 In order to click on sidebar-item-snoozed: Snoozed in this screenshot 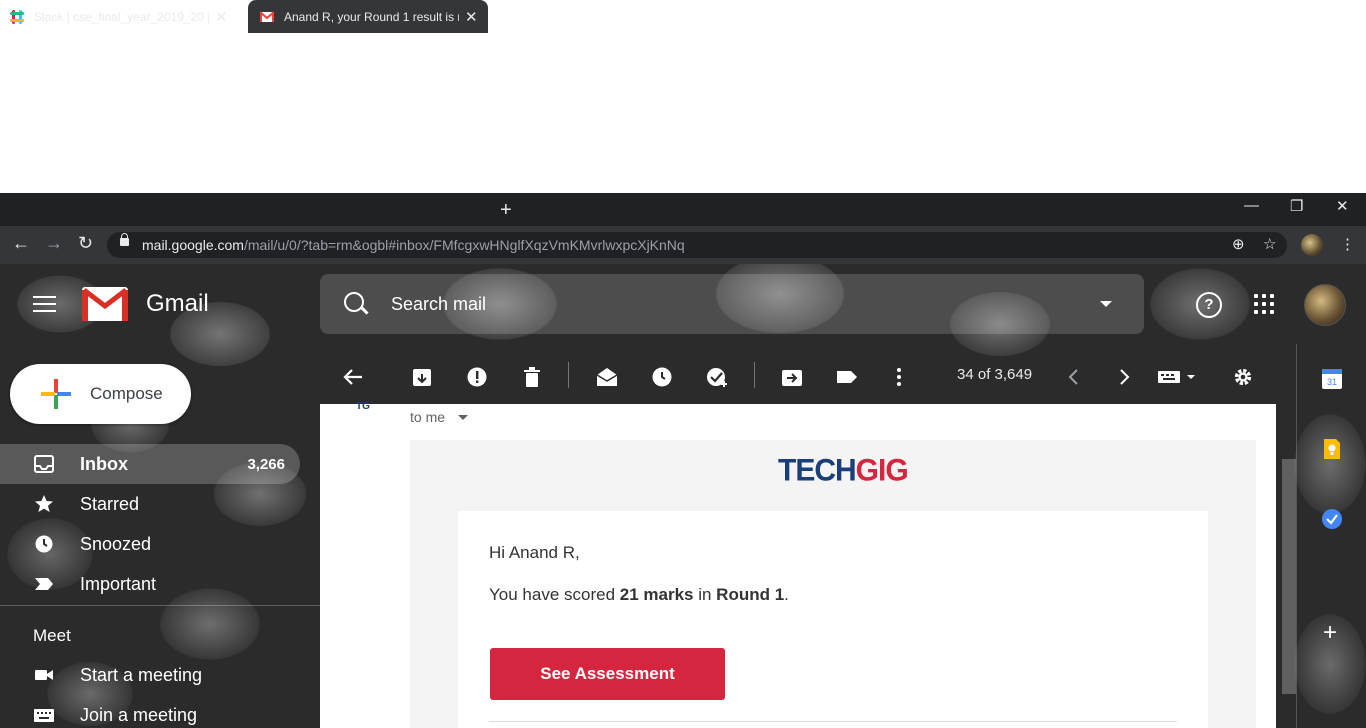, I will do `click(150, 544)`.